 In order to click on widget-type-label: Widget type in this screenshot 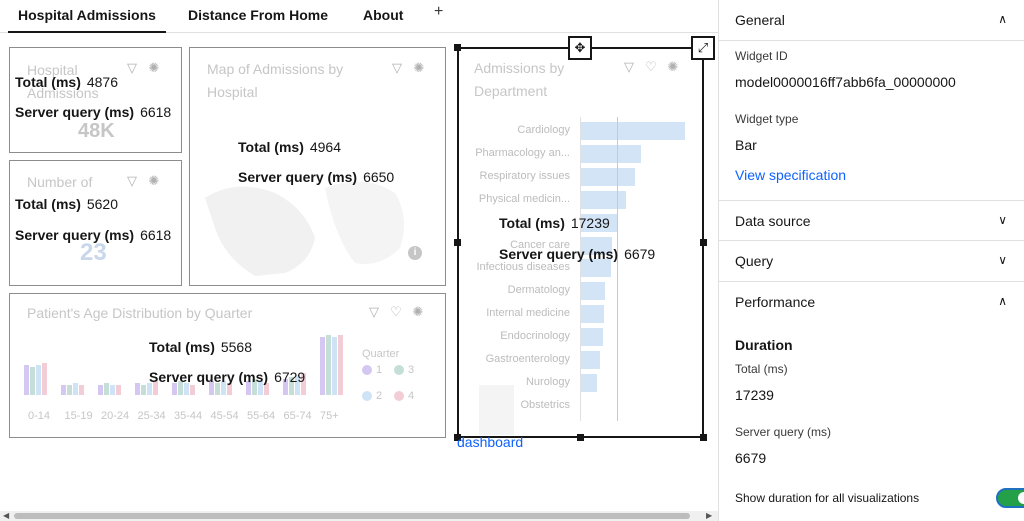, I will do `click(767, 119)`.